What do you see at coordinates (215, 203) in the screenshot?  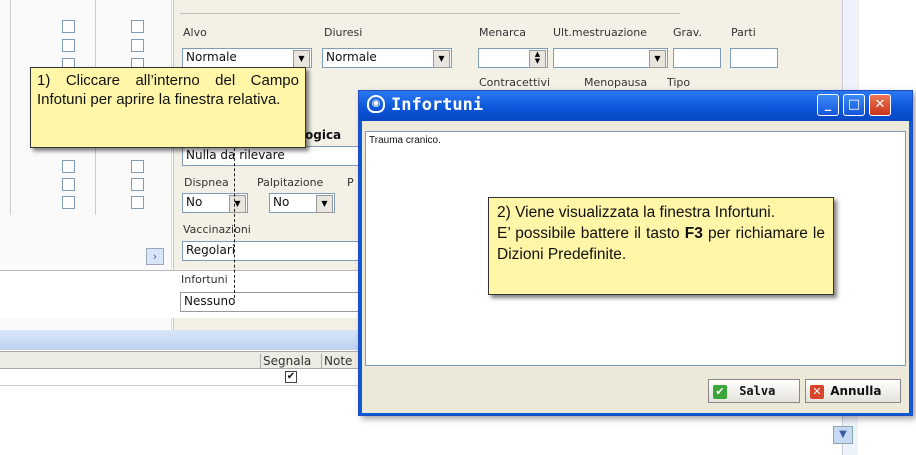 I see `dispnea-select: No ▼` at bounding box center [215, 203].